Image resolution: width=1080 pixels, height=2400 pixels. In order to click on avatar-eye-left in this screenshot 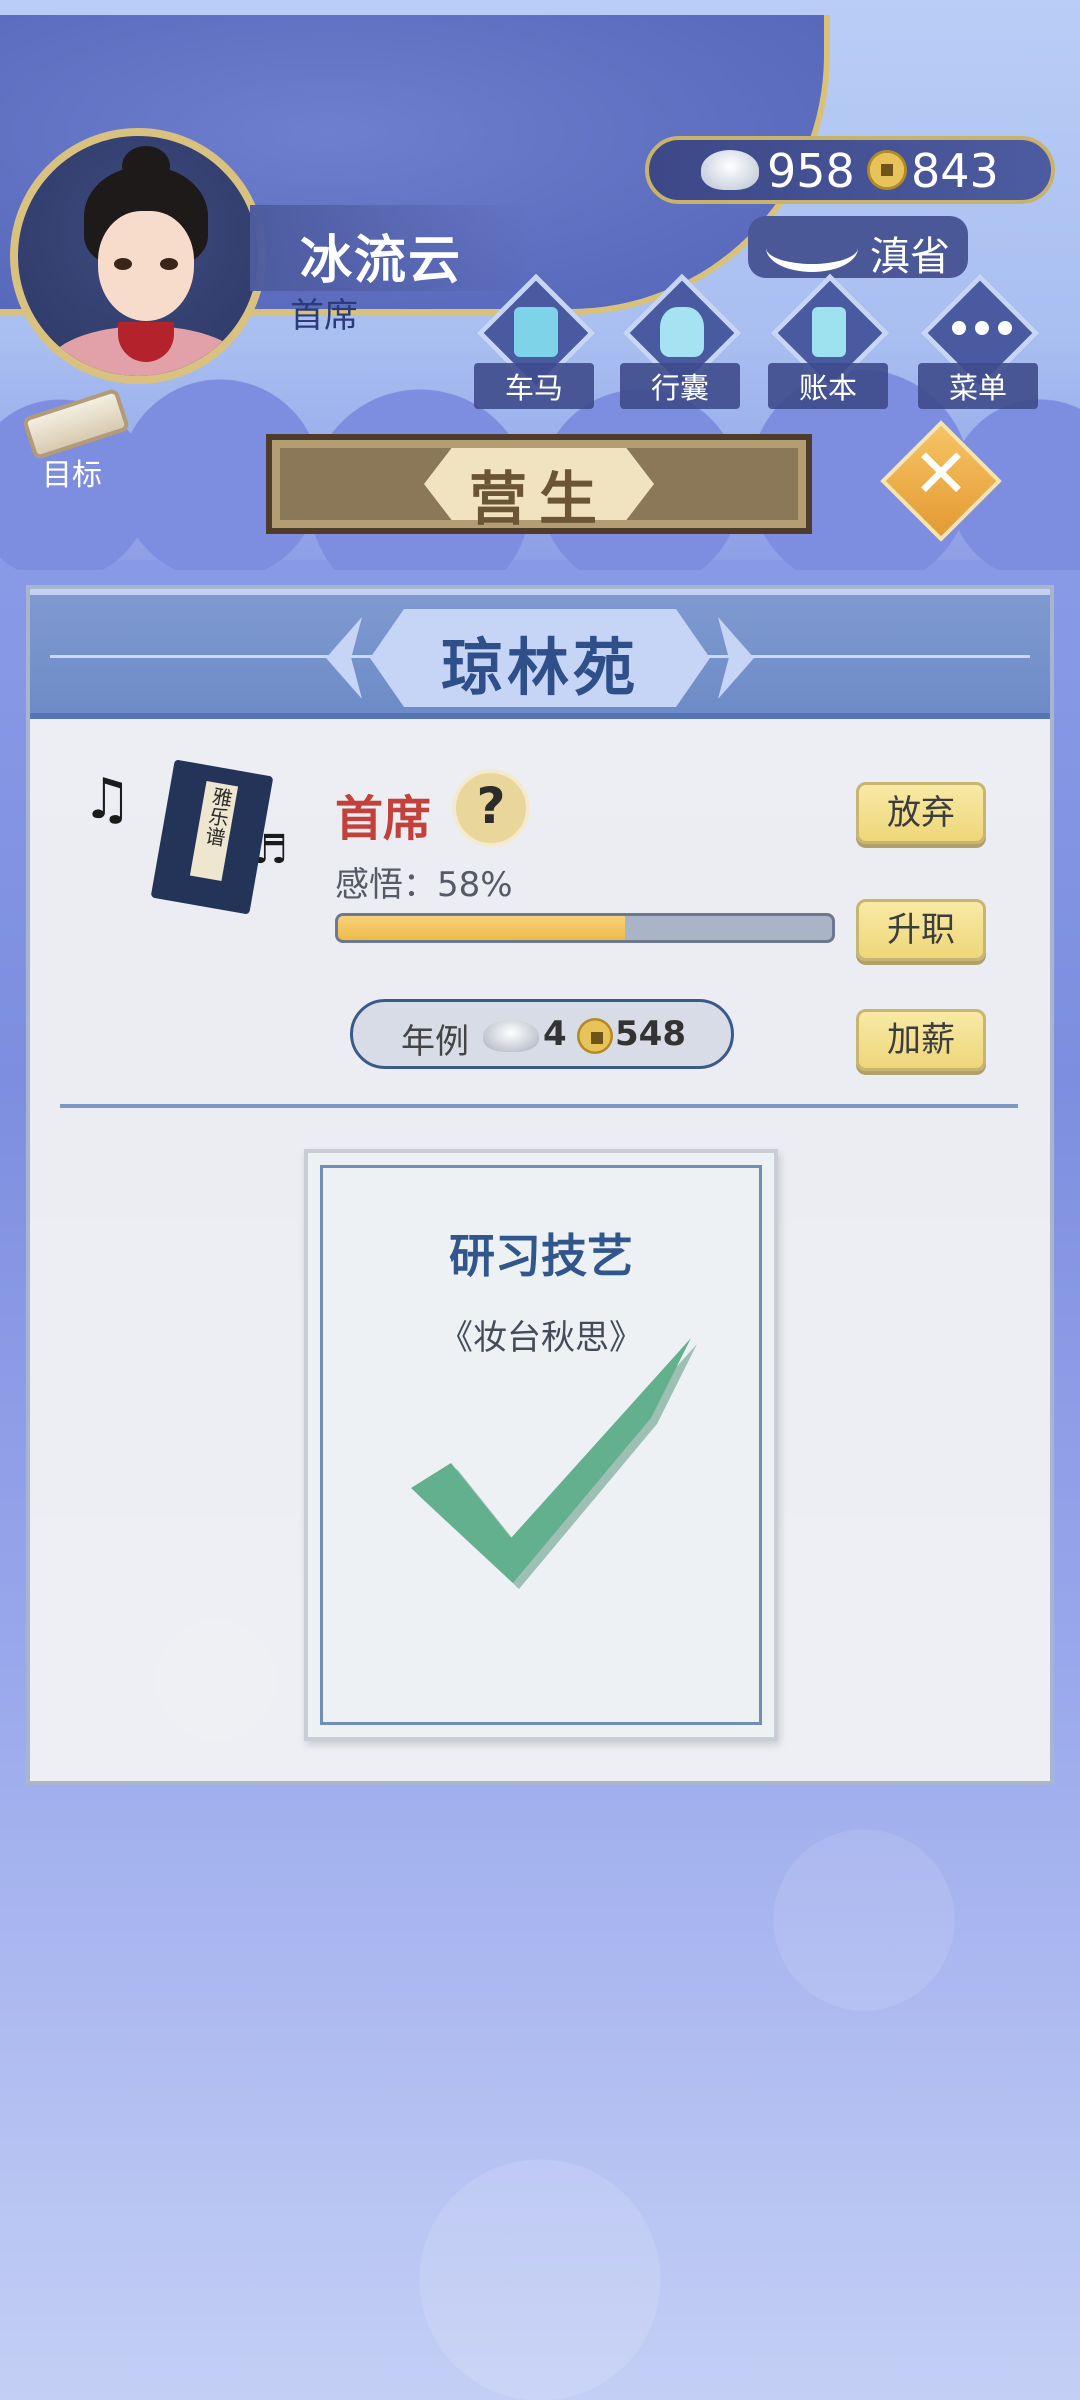, I will do `click(123, 264)`.